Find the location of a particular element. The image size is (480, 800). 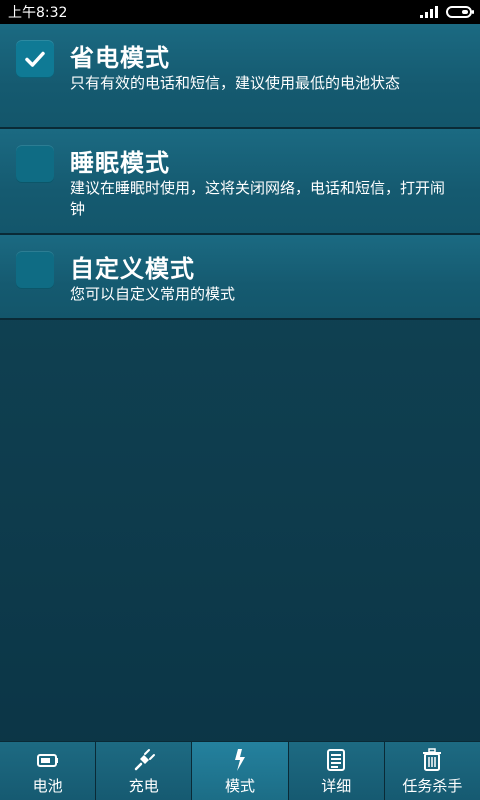

tab-battery: 电池 is located at coordinates (48, 771).